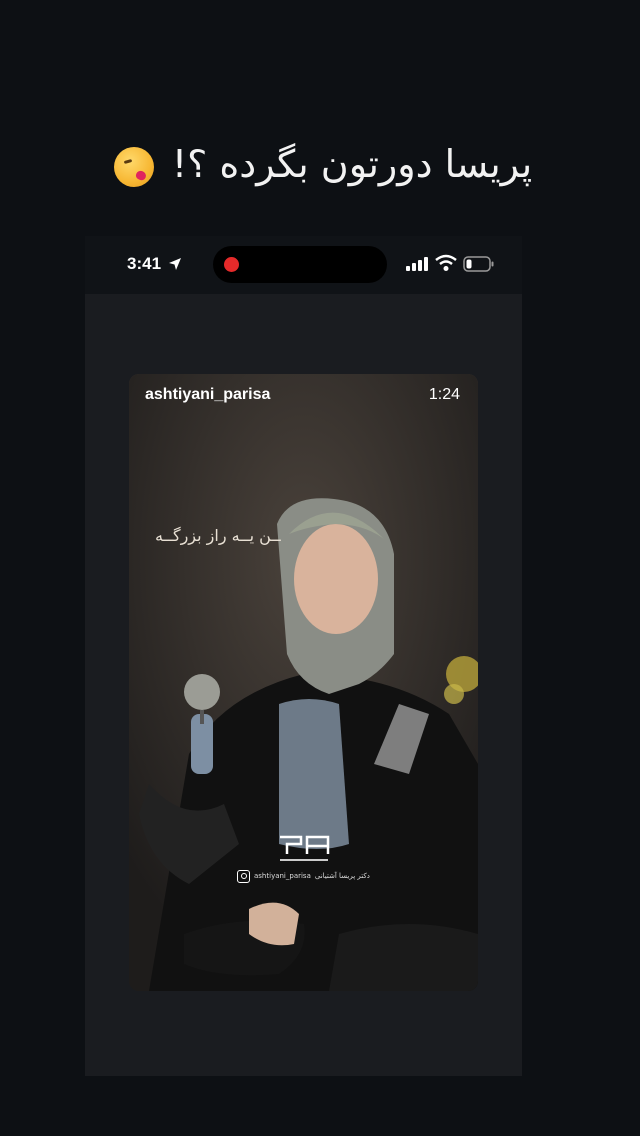 Image resolution: width=640 pixels, height=1136 pixels. Describe the element at coordinates (352, 164) in the screenshot. I see `caption-text: پریسا دورتون بگرده ؟!` at that location.